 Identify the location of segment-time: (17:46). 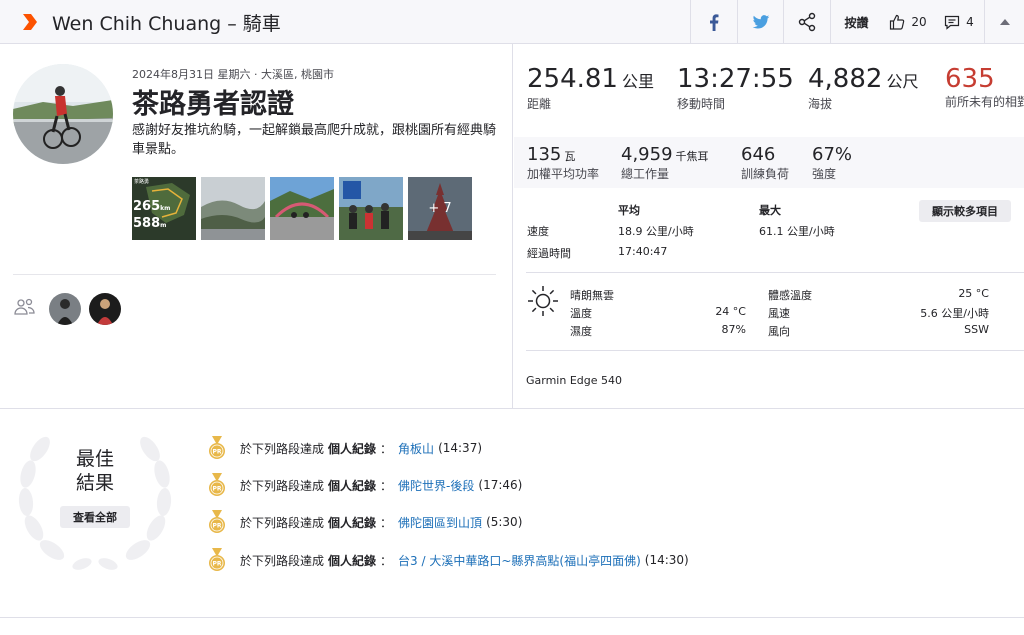
(500, 485).